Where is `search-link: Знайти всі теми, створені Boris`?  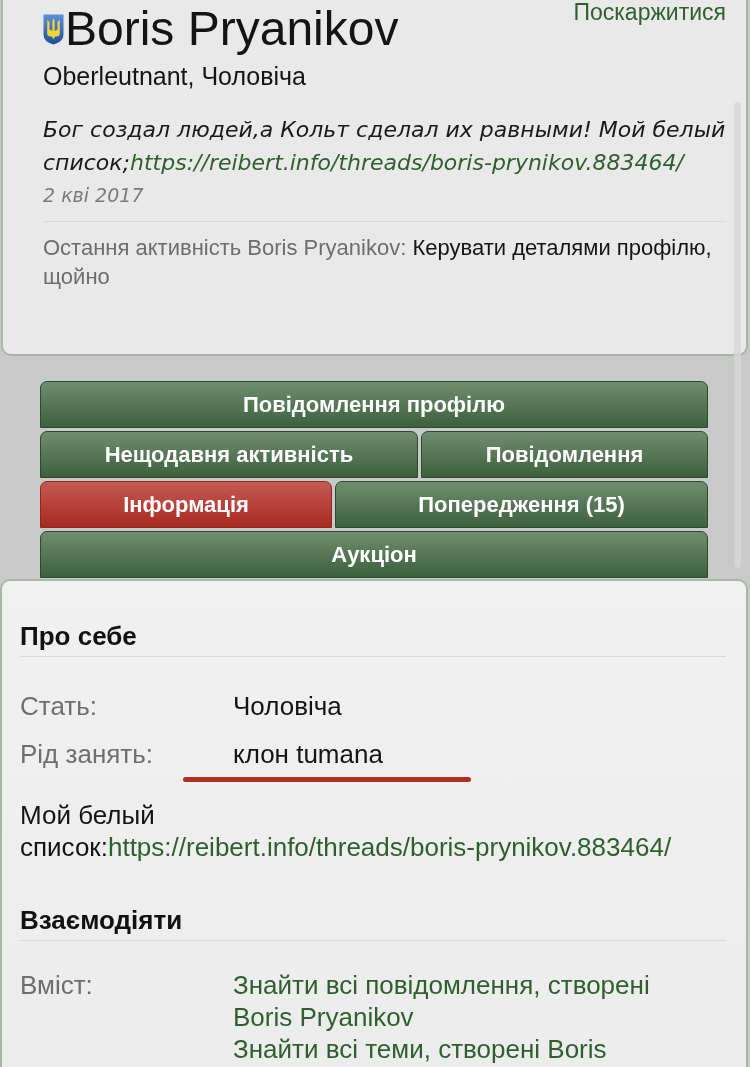 search-link: Знайти всі теми, створені Boris is located at coordinates (420, 1049).